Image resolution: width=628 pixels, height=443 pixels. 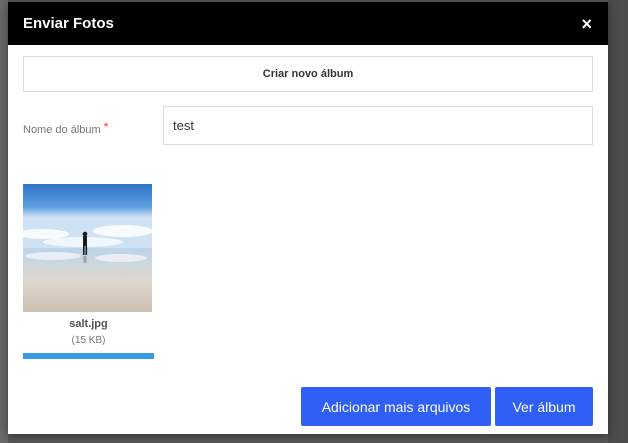 What do you see at coordinates (88, 324) in the screenshot?
I see `file-name: salt.jpg` at bounding box center [88, 324].